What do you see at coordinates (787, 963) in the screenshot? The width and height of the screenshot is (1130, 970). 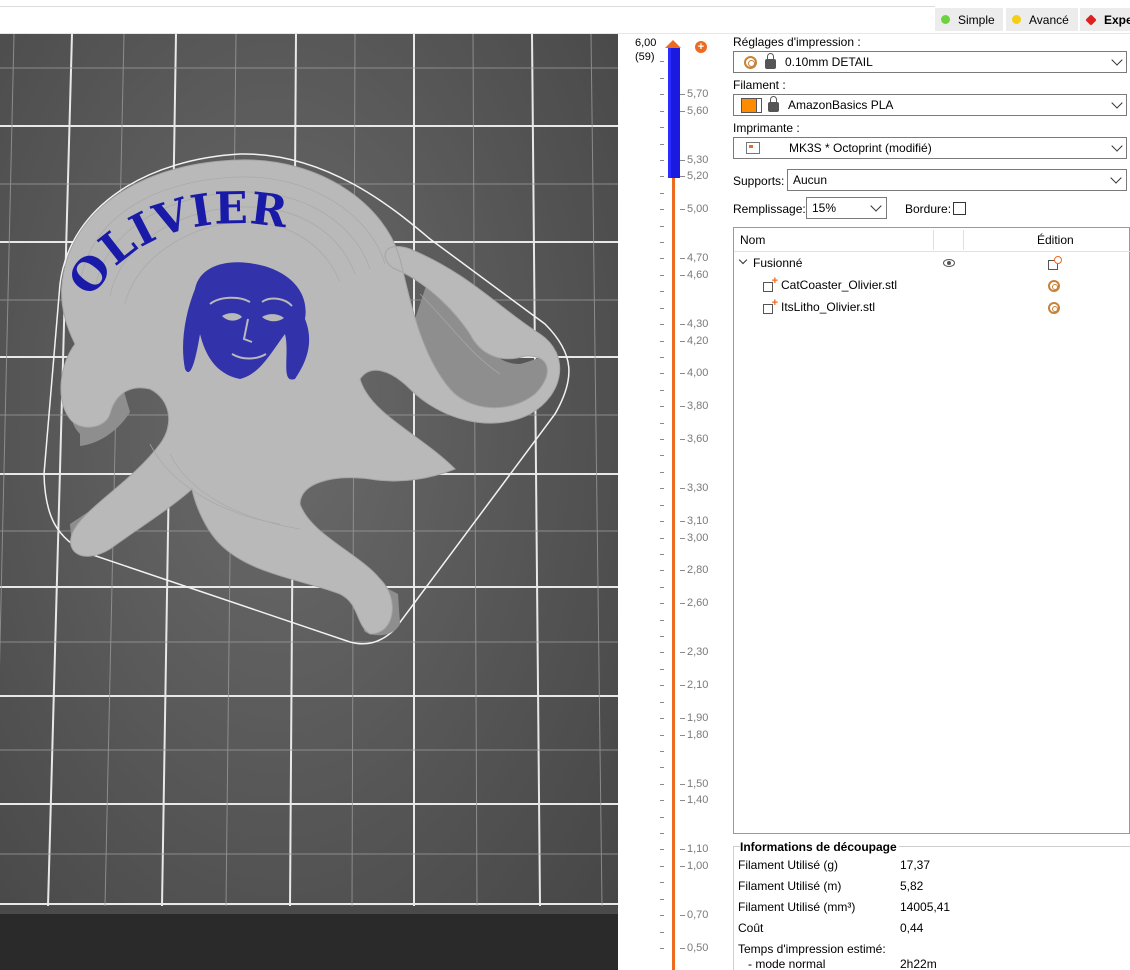 I see `info-key: - mode normal` at bounding box center [787, 963].